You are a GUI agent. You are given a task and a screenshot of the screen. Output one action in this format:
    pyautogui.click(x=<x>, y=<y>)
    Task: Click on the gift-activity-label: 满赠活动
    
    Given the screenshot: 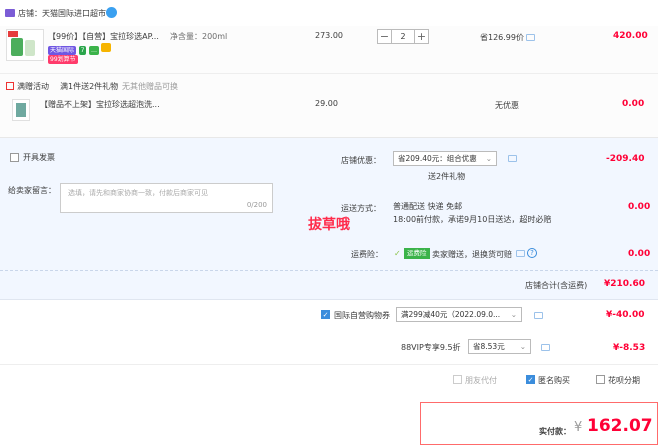 What is the action you would take?
    pyautogui.click(x=33, y=86)
    